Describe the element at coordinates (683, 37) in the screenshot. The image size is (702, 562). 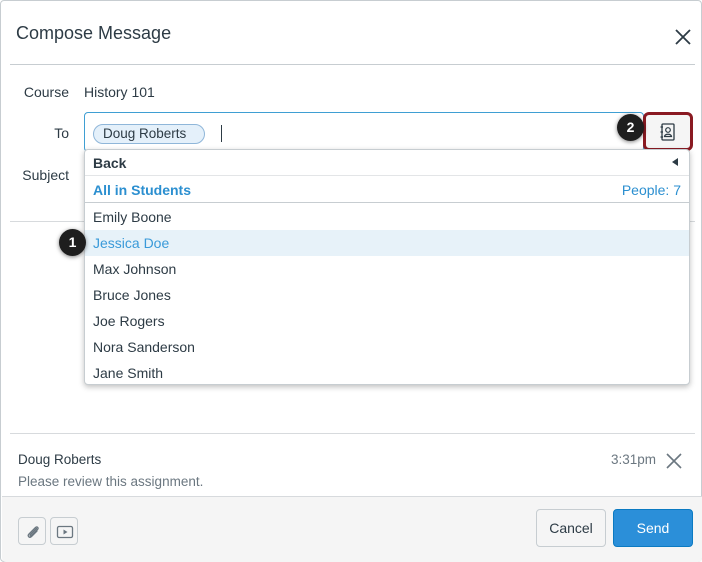
I see `close-icon` at that location.